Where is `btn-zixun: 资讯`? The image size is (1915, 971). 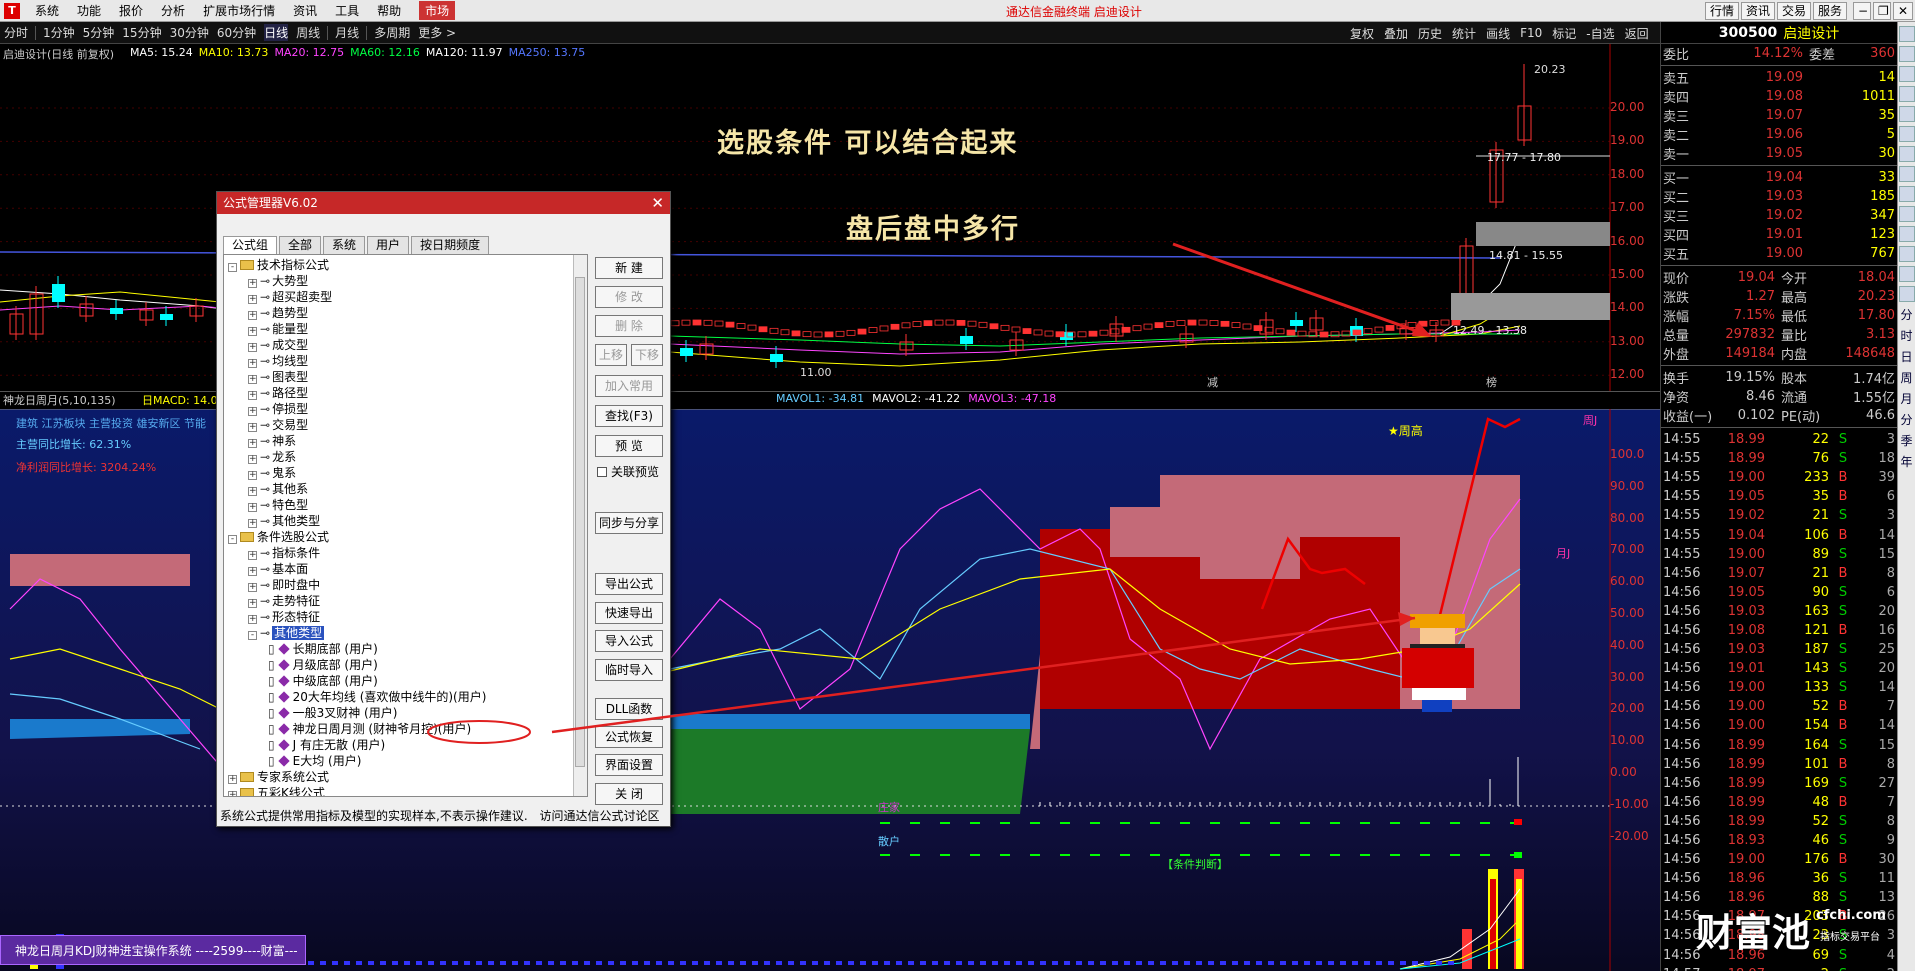 btn-zixun: 资讯 is located at coordinates (1758, 11).